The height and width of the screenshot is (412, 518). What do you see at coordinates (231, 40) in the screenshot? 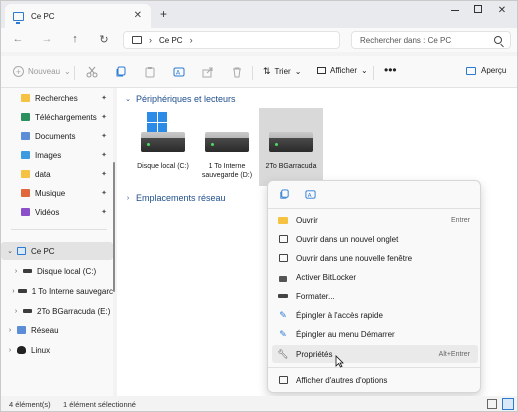
I see `address-bar: › Ce PC ›` at bounding box center [231, 40].